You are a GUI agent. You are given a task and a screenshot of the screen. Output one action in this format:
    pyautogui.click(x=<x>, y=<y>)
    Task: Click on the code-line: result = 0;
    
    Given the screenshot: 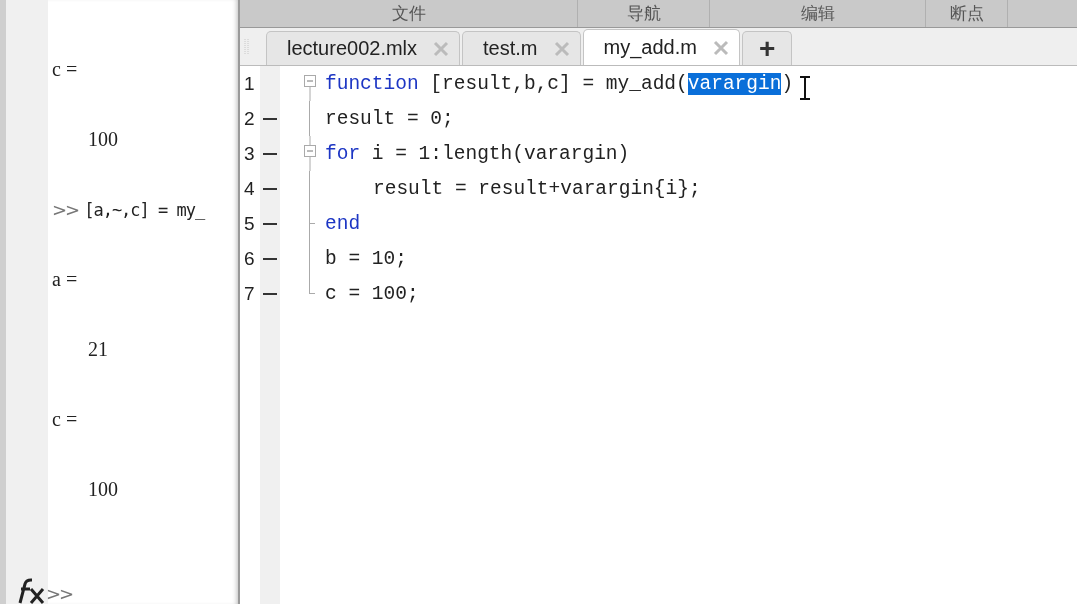 What is the action you would take?
    pyautogui.click(x=389, y=118)
    